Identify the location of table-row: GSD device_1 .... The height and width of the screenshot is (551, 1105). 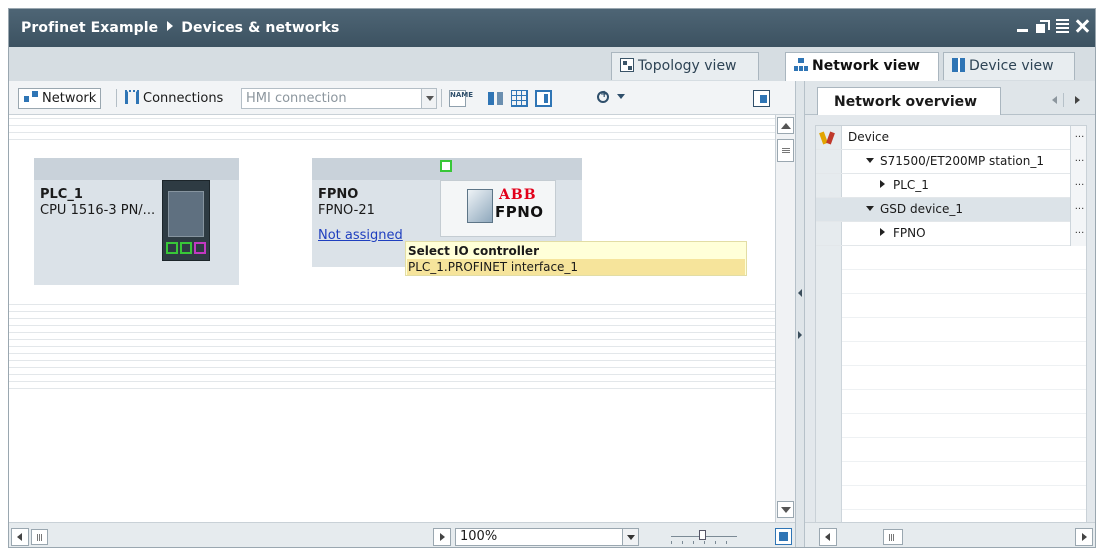
(951, 210).